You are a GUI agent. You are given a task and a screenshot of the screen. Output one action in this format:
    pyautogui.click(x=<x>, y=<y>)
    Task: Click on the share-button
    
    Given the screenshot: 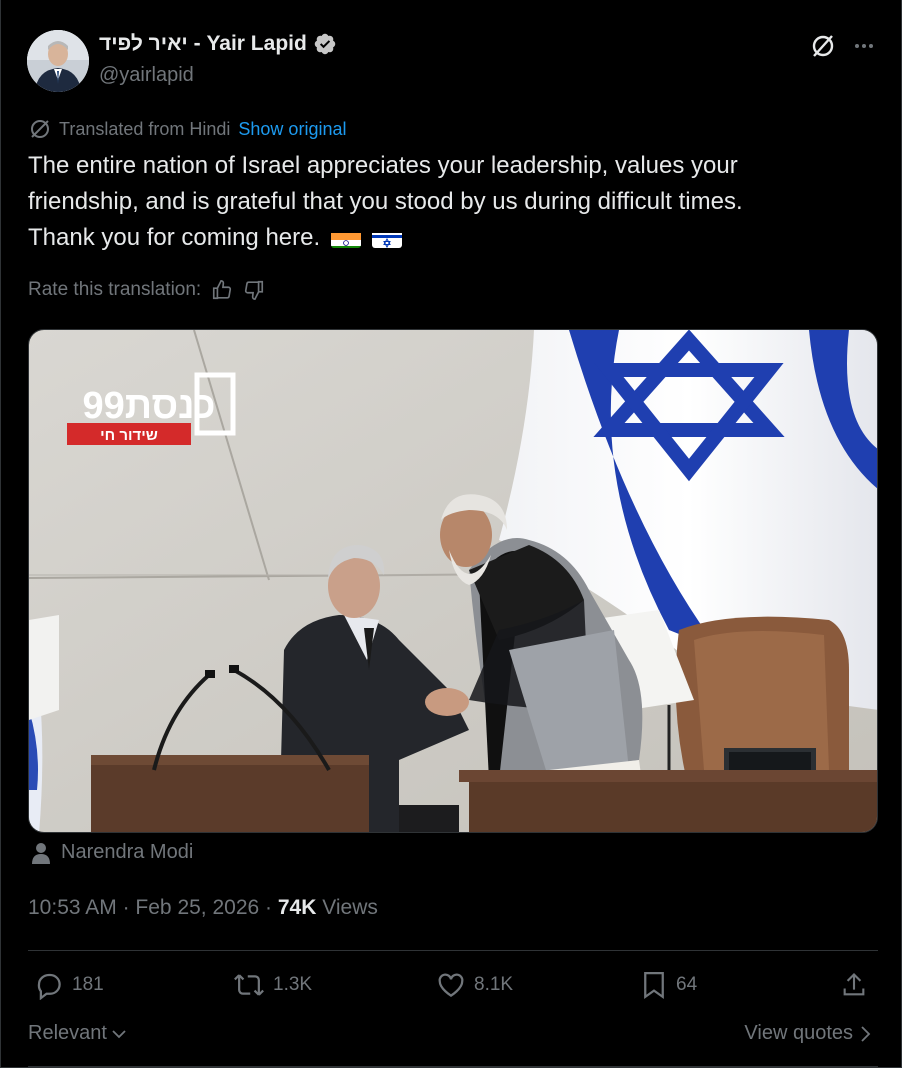 What is the action you would take?
    pyautogui.click(x=854, y=985)
    